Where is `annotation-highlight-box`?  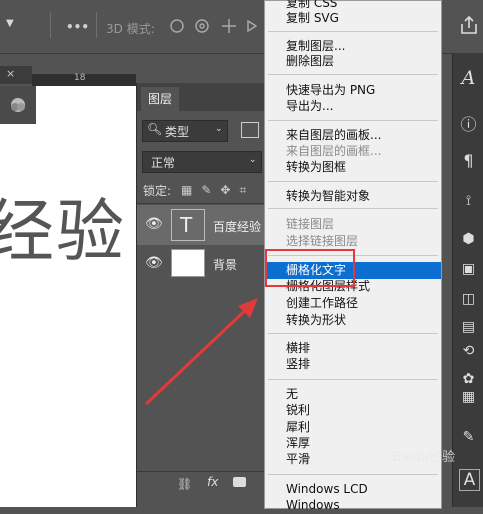
annotation-highlight-box is located at coordinates (310, 268).